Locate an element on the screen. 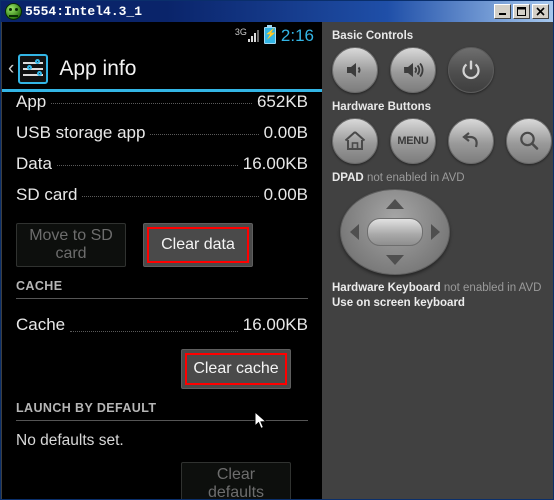 The height and width of the screenshot is (500, 554). launch-section-header: LAUNCH BY DEFAULT is located at coordinates (86, 408).